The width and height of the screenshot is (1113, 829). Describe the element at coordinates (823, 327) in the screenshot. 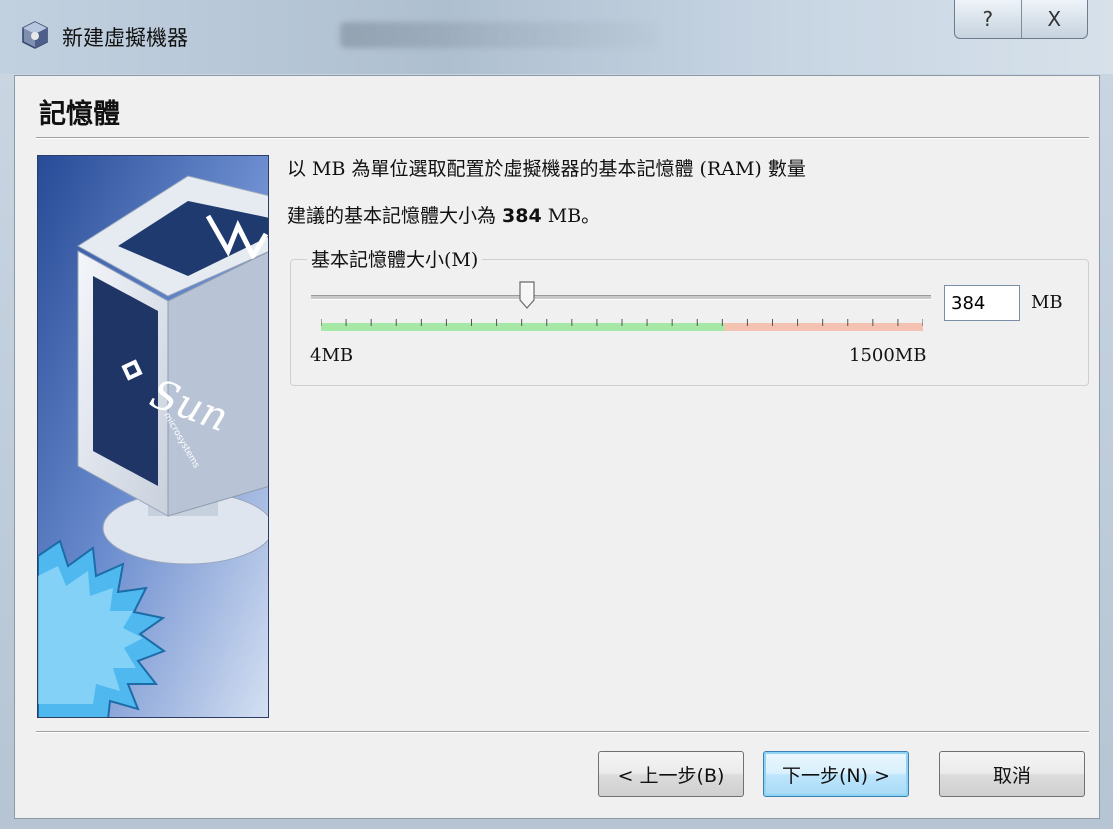

I see `excess-memory-zone` at that location.